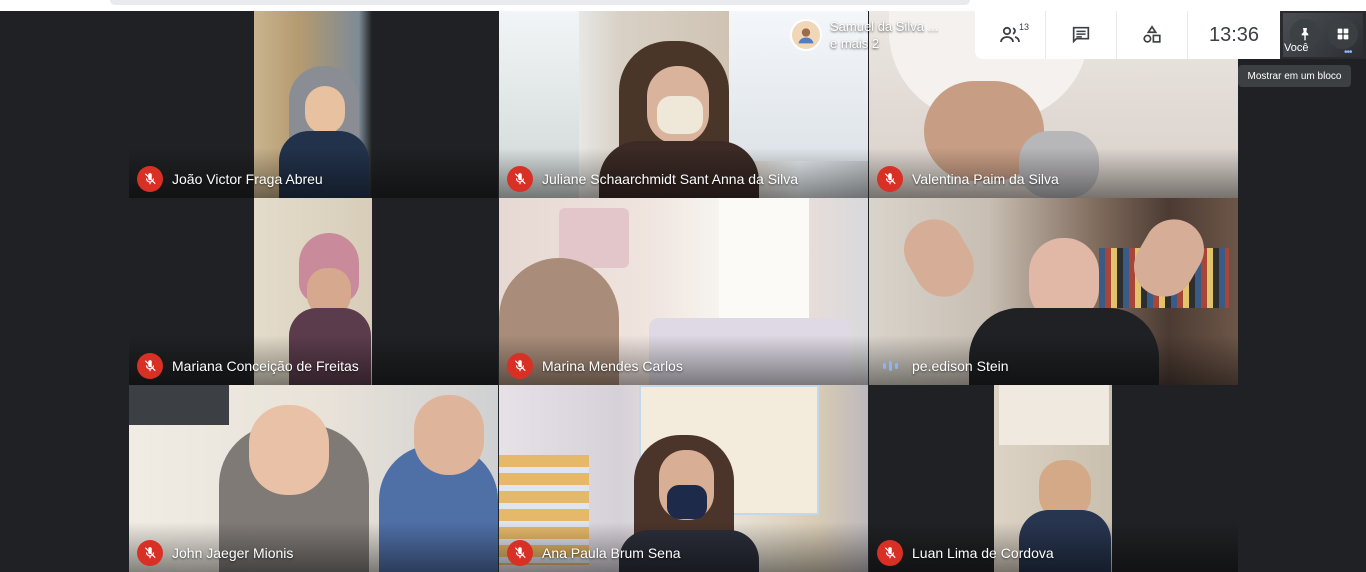 Image resolution: width=1366 pixels, height=572 pixels. I want to click on layout-tooltip: Mostrar em um bloco, so click(1294, 76).